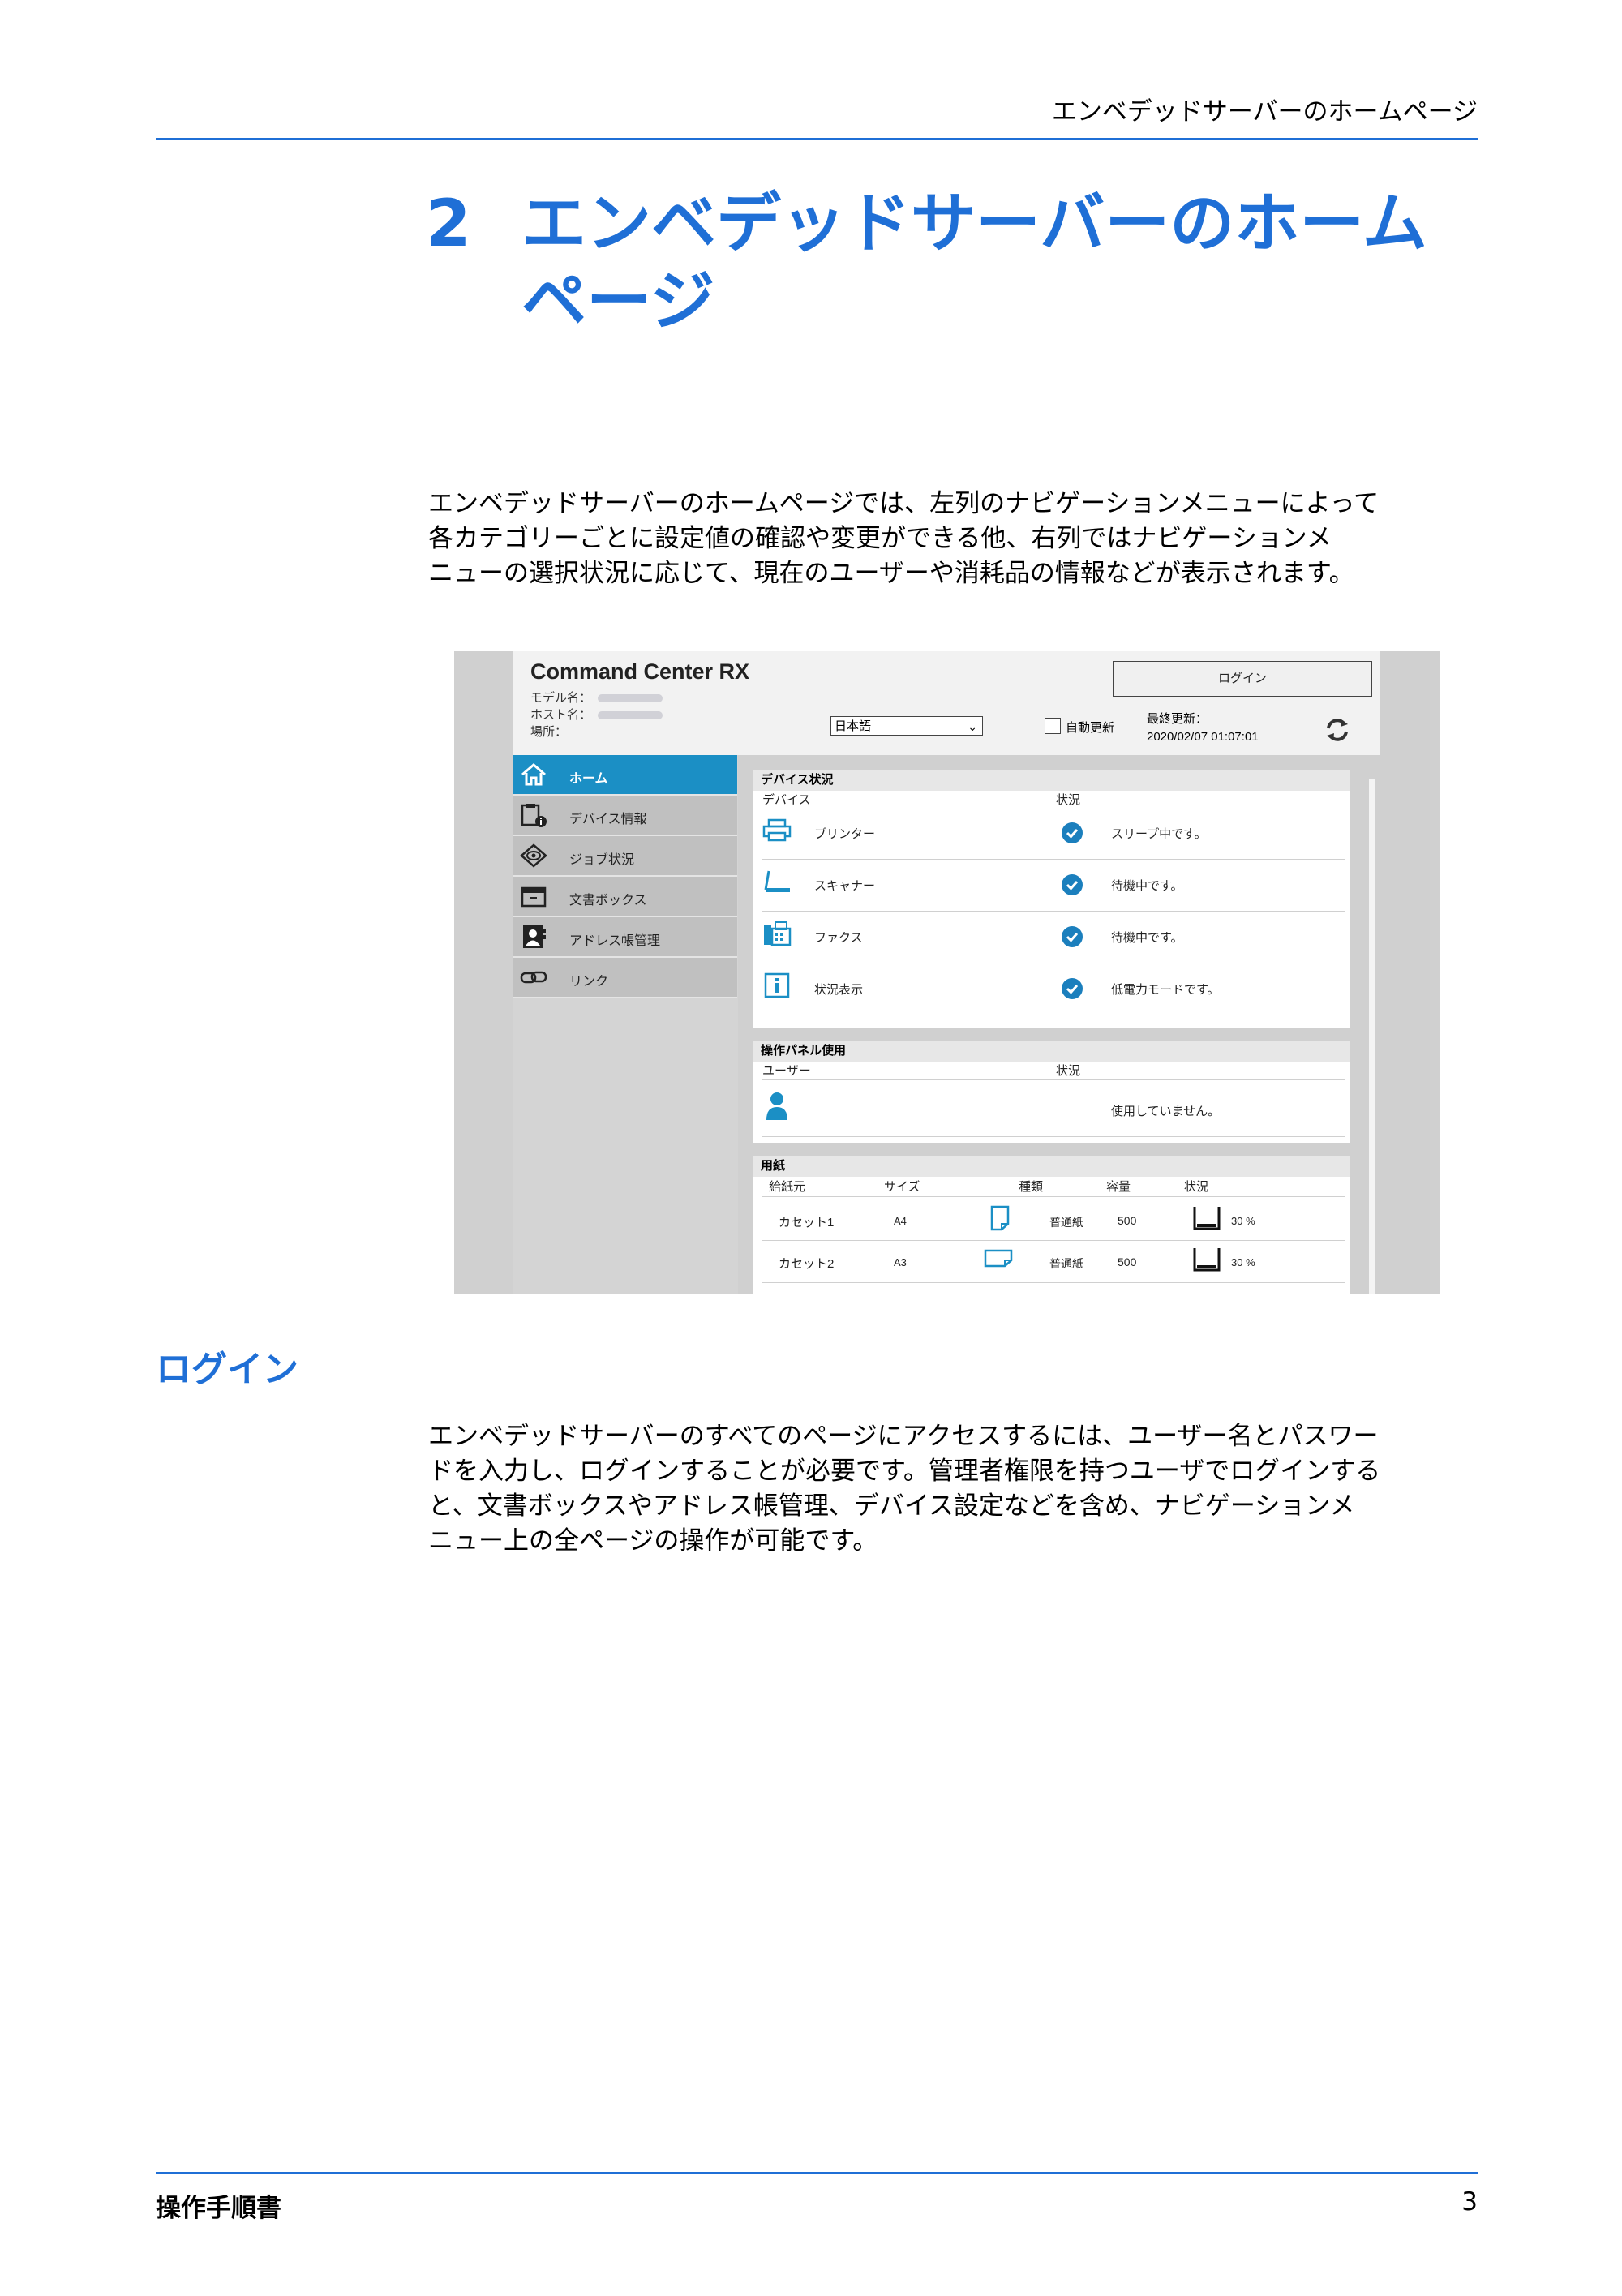 This screenshot has height=2296, width=1622. I want to click on header-rule, so click(817, 139).